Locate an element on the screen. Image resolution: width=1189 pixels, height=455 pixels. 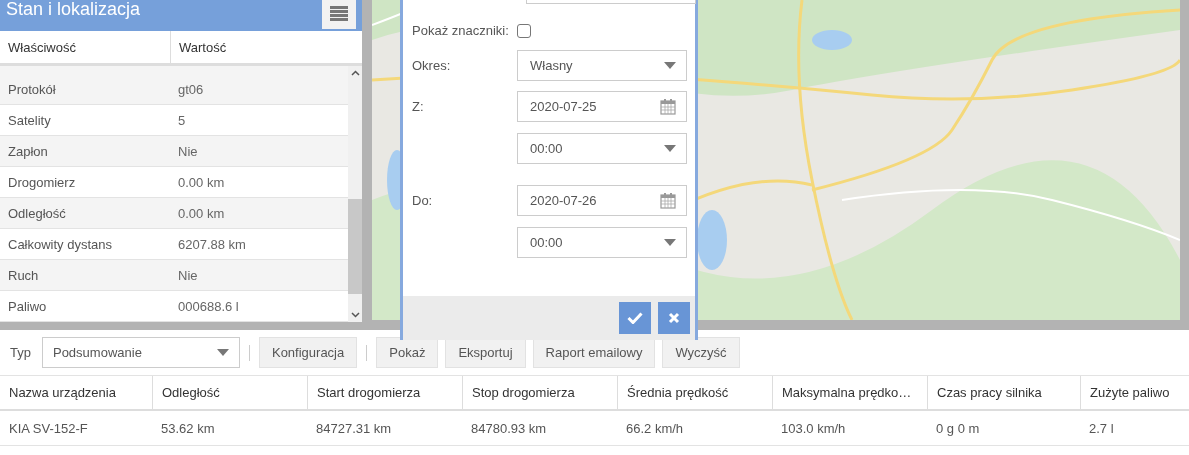
column-header: Czas pracy silnika is located at coordinates (1003, 392).